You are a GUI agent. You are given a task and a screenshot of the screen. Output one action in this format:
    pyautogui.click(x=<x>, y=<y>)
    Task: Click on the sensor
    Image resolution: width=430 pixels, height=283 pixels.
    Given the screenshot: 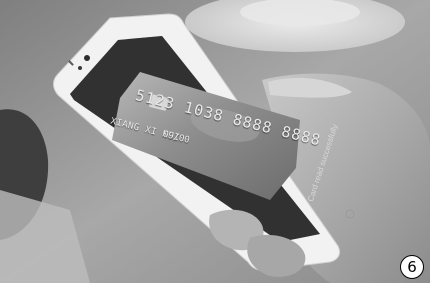 What is the action you would take?
    pyautogui.click(x=80, y=68)
    